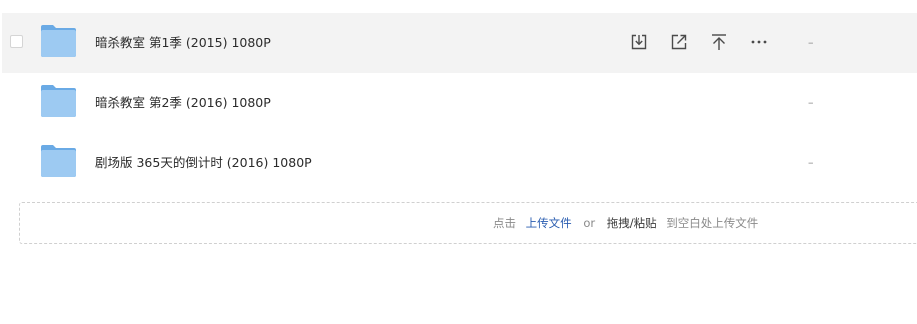  What do you see at coordinates (759, 42) in the screenshot?
I see `more-icon` at bounding box center [759, 42].